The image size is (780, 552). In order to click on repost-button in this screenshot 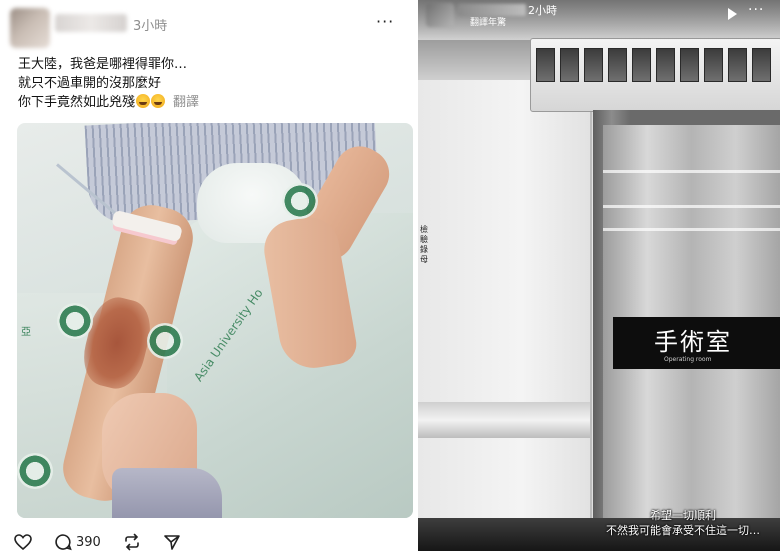, I will do `click(132, 542)`.